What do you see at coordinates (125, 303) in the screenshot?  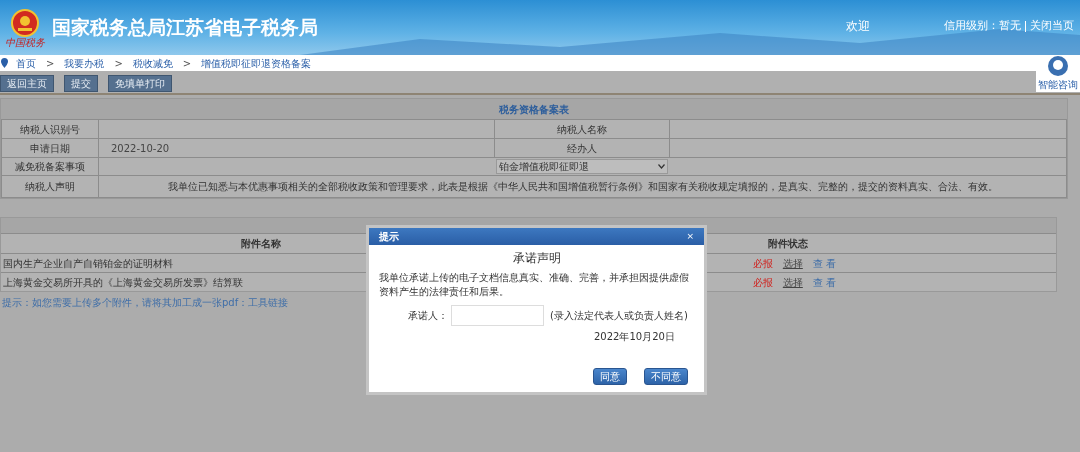 I see `upload-hint: 提示：如您需要上传多个附件，请将其加工成一张pdf：` at bounding box center [125, 303].